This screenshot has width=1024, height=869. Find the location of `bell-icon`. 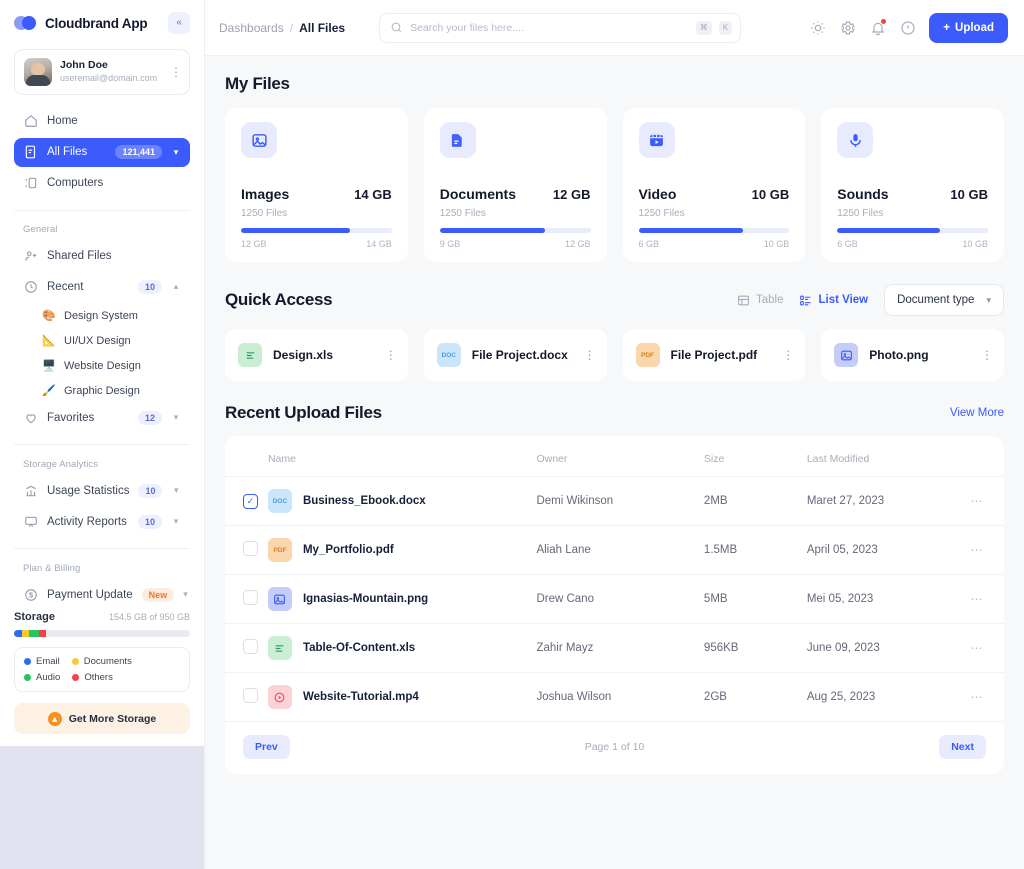

bell-icon is located at coordinates (878, 27).